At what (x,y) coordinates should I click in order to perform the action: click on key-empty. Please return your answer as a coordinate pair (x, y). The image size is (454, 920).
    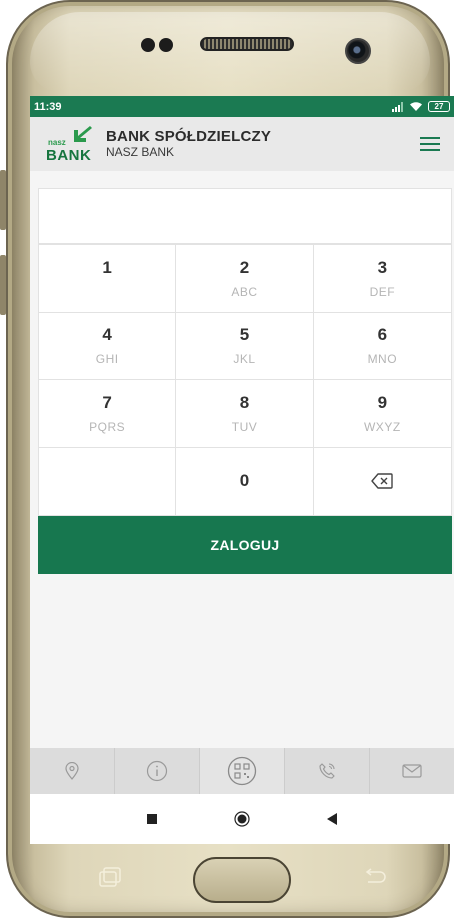
    Looking at the image, I should click on (108, 481).